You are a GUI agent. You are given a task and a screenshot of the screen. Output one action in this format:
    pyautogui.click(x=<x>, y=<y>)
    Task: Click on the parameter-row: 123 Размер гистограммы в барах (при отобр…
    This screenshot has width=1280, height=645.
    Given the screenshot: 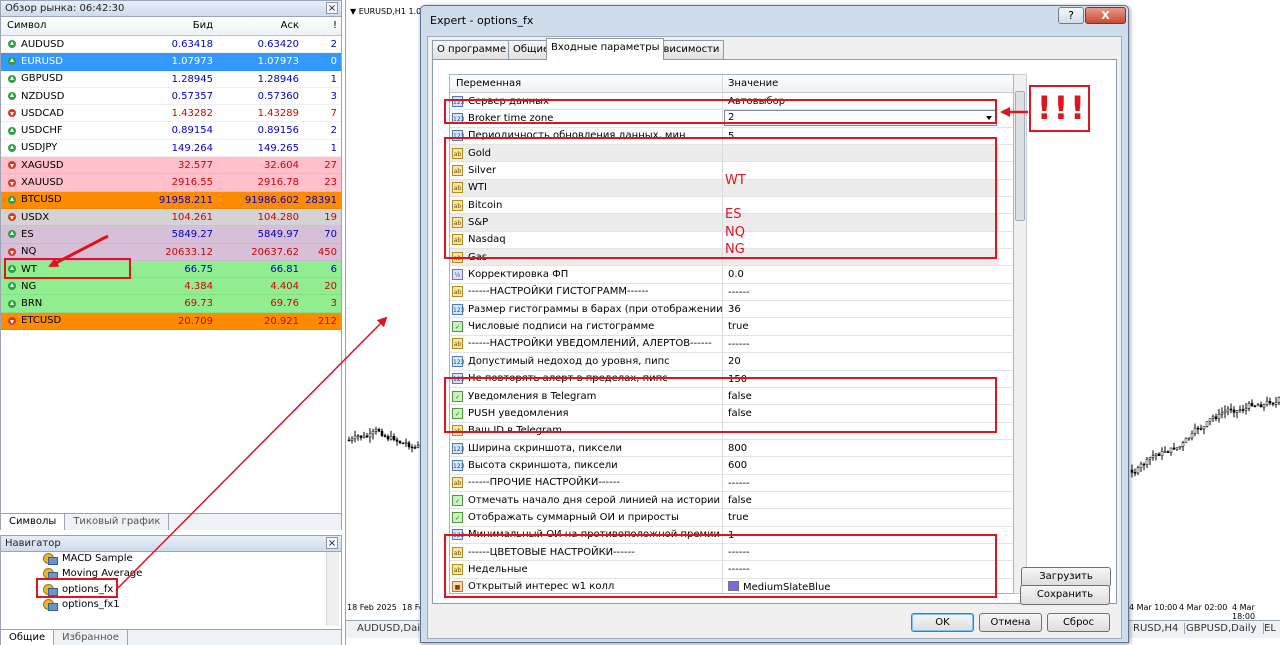 What is the action you would take?
    pyautogui.click(x=731, y=310)
    